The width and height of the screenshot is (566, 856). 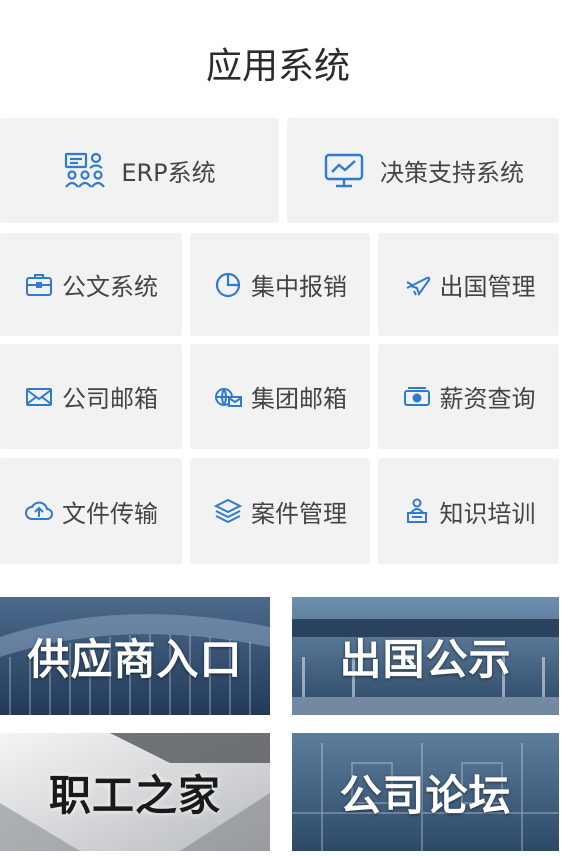 I want to click on file-transfer-label: 文件传输, so click(x=110, y=513).